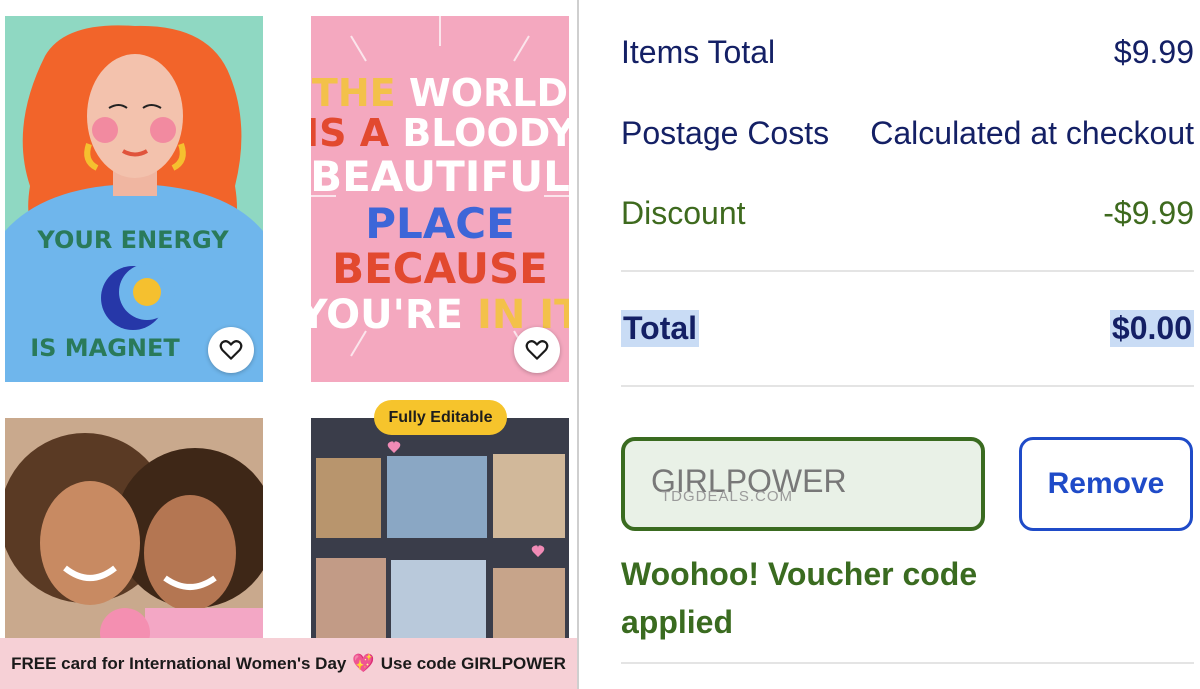 The image size is (1200, 689). I want to click on fully-editable-badge: Fully Editable, so click(440, 417).